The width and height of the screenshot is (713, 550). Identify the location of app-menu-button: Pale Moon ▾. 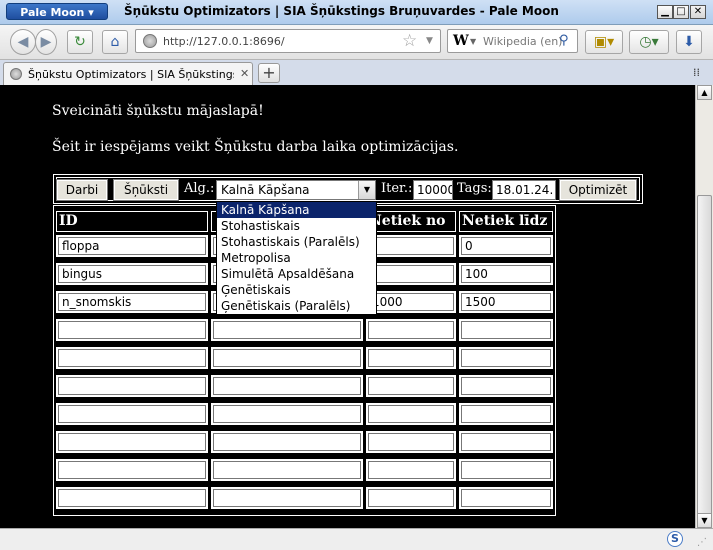
(57, 11).